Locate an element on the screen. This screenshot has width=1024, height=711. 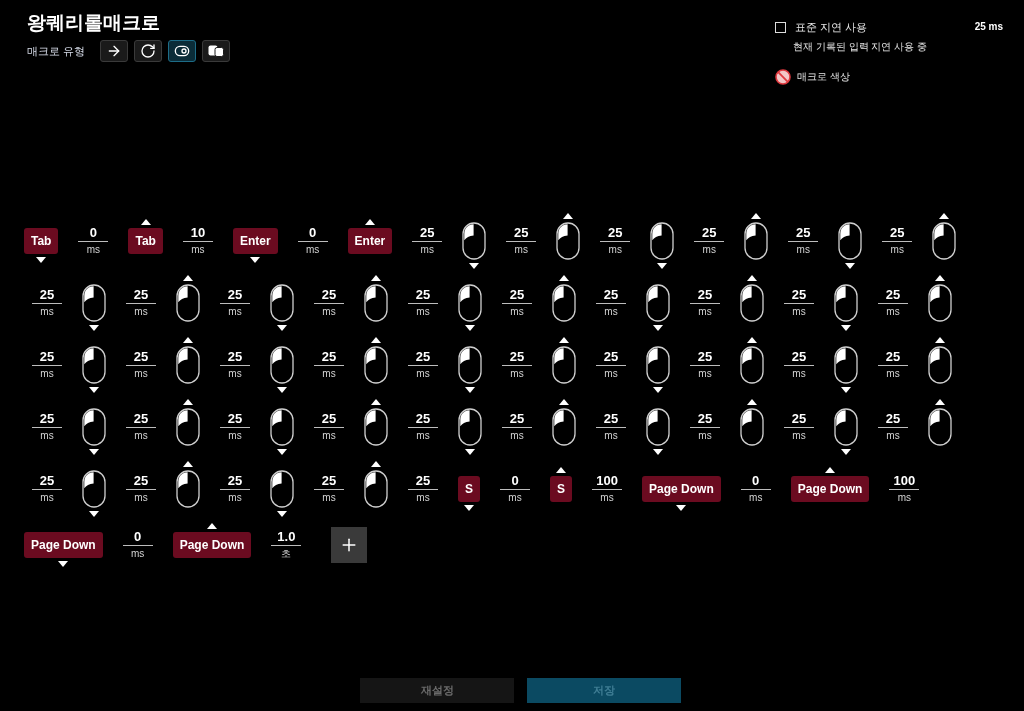
standard-delay-label: 표준 지연 사용 is located at coordinates (831, 27).